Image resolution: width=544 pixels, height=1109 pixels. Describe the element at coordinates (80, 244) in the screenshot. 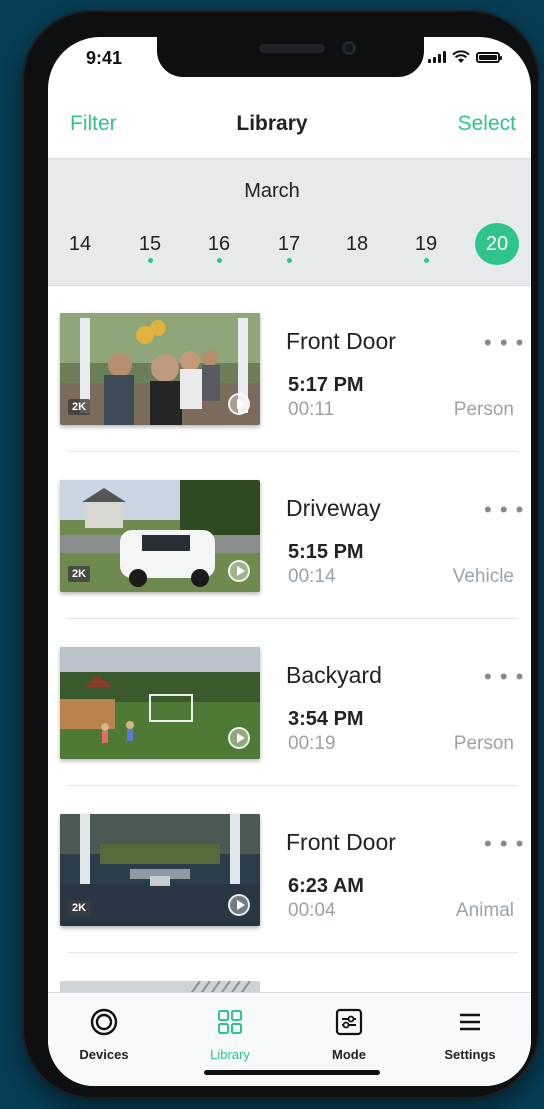

I see `day-14: 14` at that location.